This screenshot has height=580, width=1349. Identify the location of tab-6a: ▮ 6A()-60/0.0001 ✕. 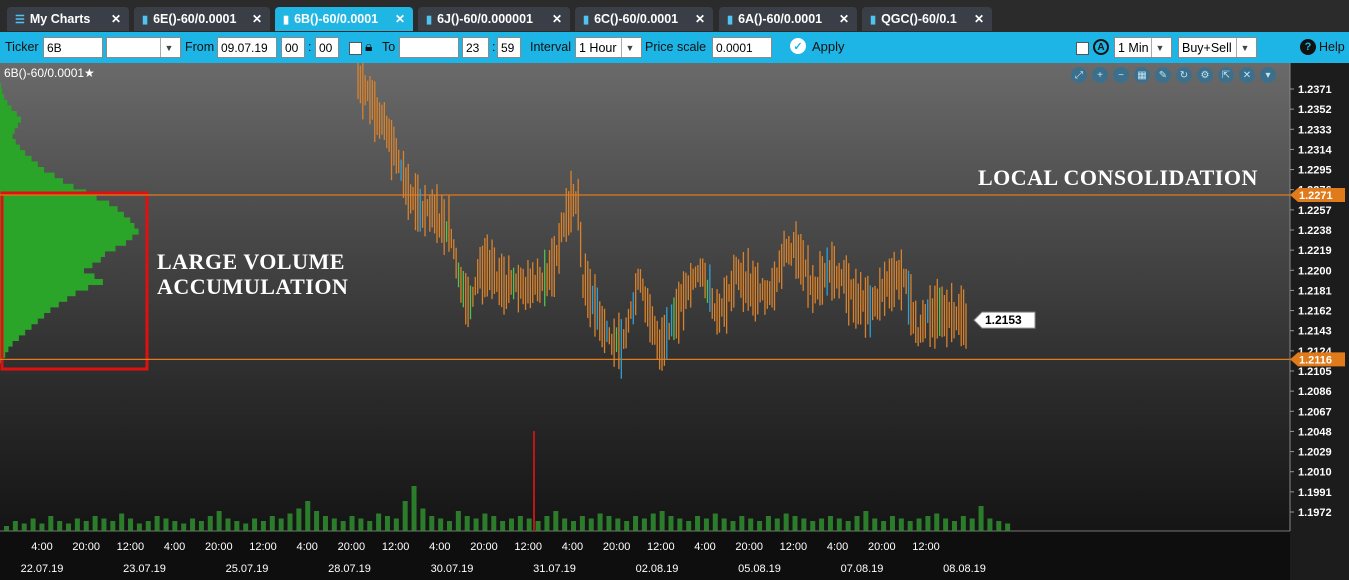
(788, 19).